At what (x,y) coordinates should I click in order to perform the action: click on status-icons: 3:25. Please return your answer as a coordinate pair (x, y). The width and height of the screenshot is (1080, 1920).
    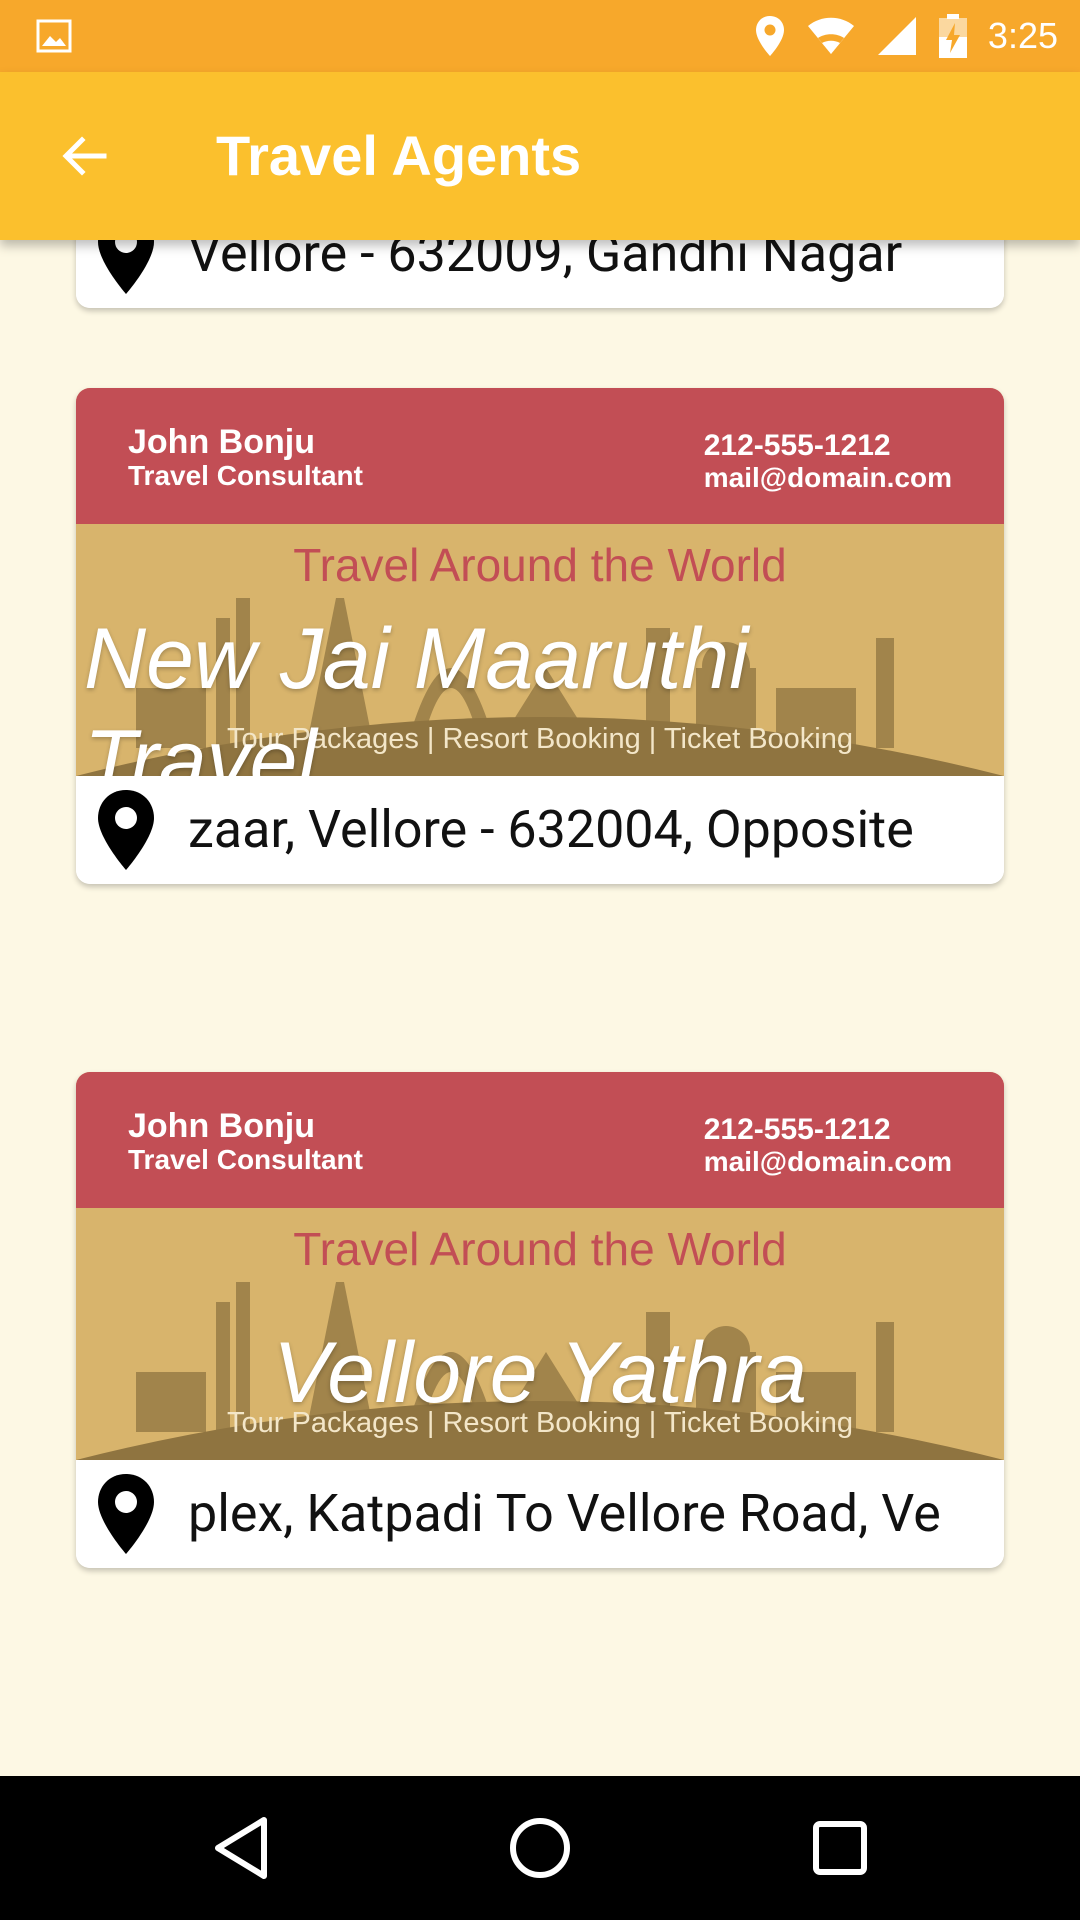
    Looking at the image, I should click on (906, 36).